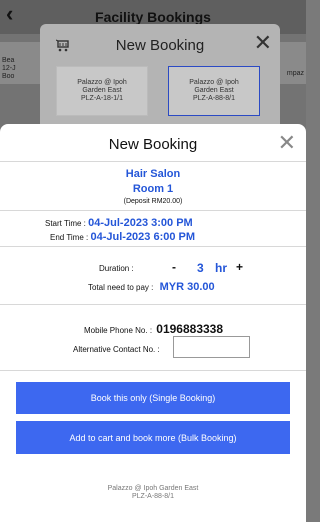 The width and height of the screenshot is (320, 522). Describe the element at coordinates (187, 287) in the screenshot. I see `total-value: MYR 30.00` at that location.